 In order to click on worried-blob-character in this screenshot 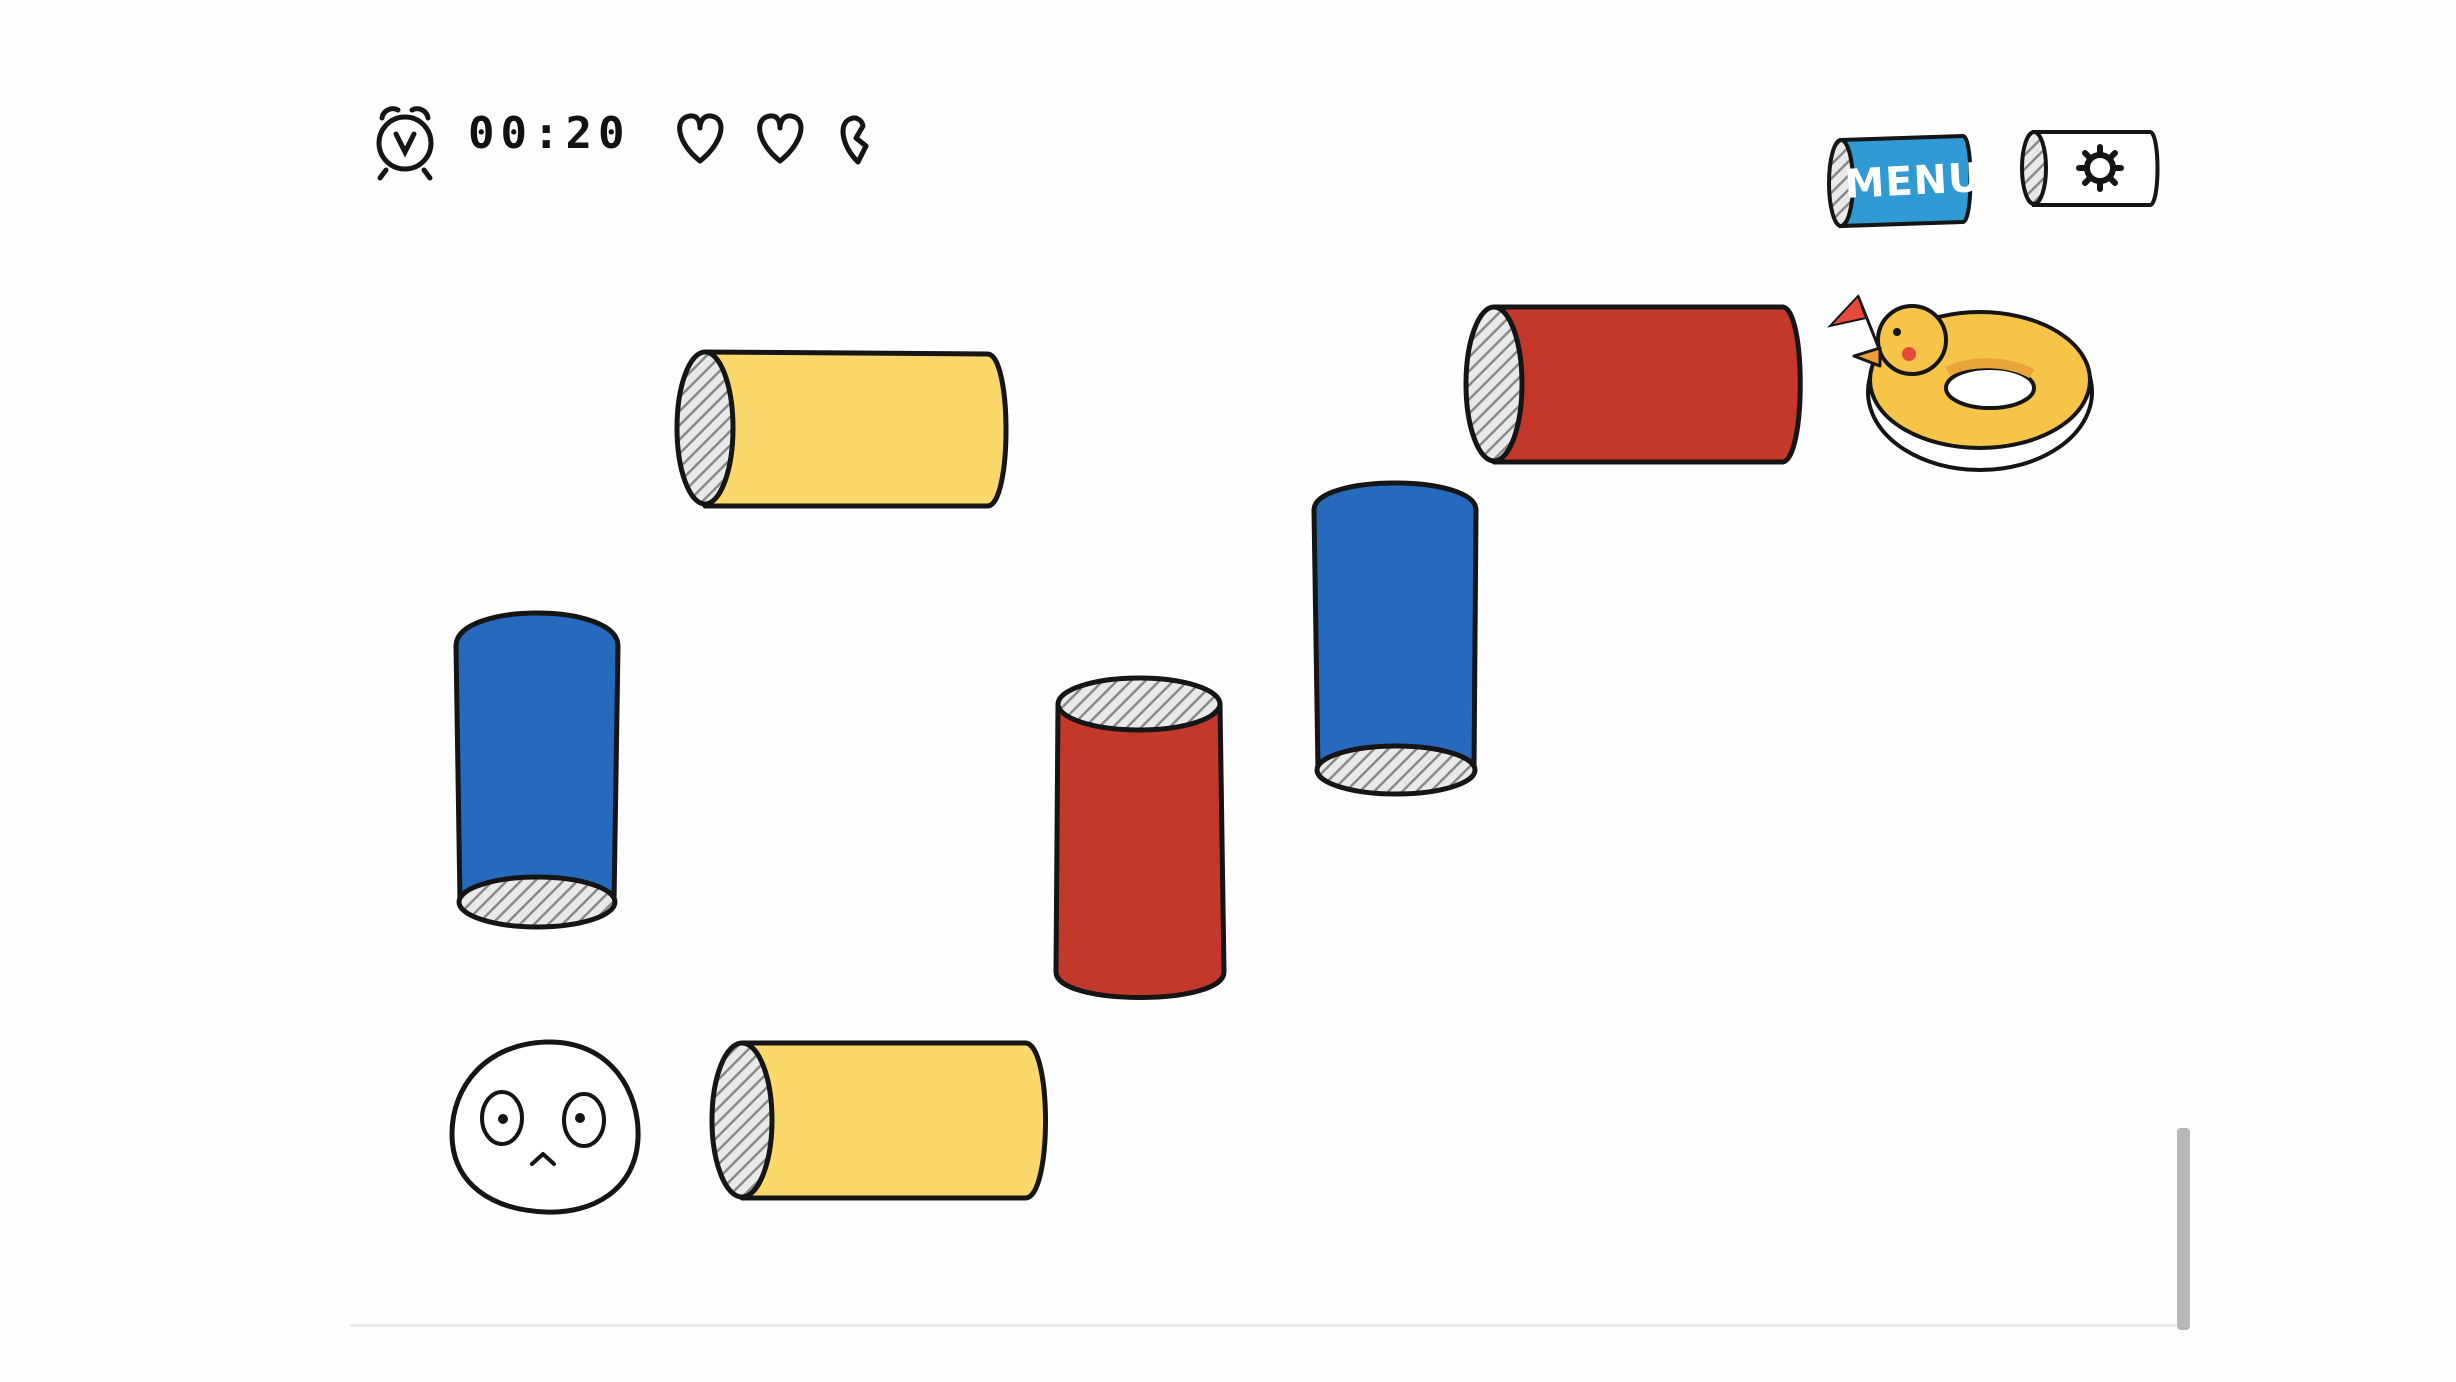, I will do `click(545, 1127)`.